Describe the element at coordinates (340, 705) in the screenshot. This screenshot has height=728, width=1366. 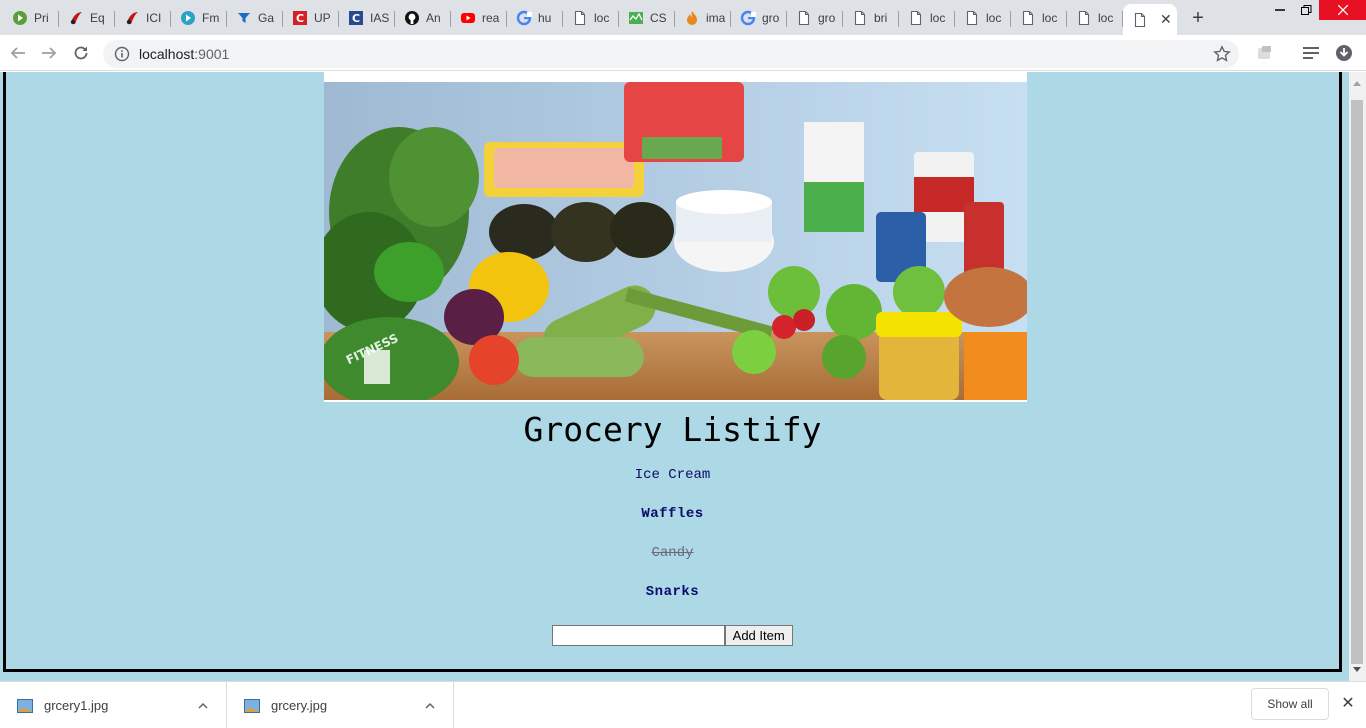
I see `download-item: grcery.jpg` at that location.